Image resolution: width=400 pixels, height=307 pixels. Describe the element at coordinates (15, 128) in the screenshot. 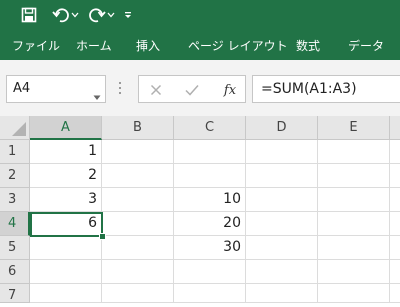

I see `select-all-button` at that location.